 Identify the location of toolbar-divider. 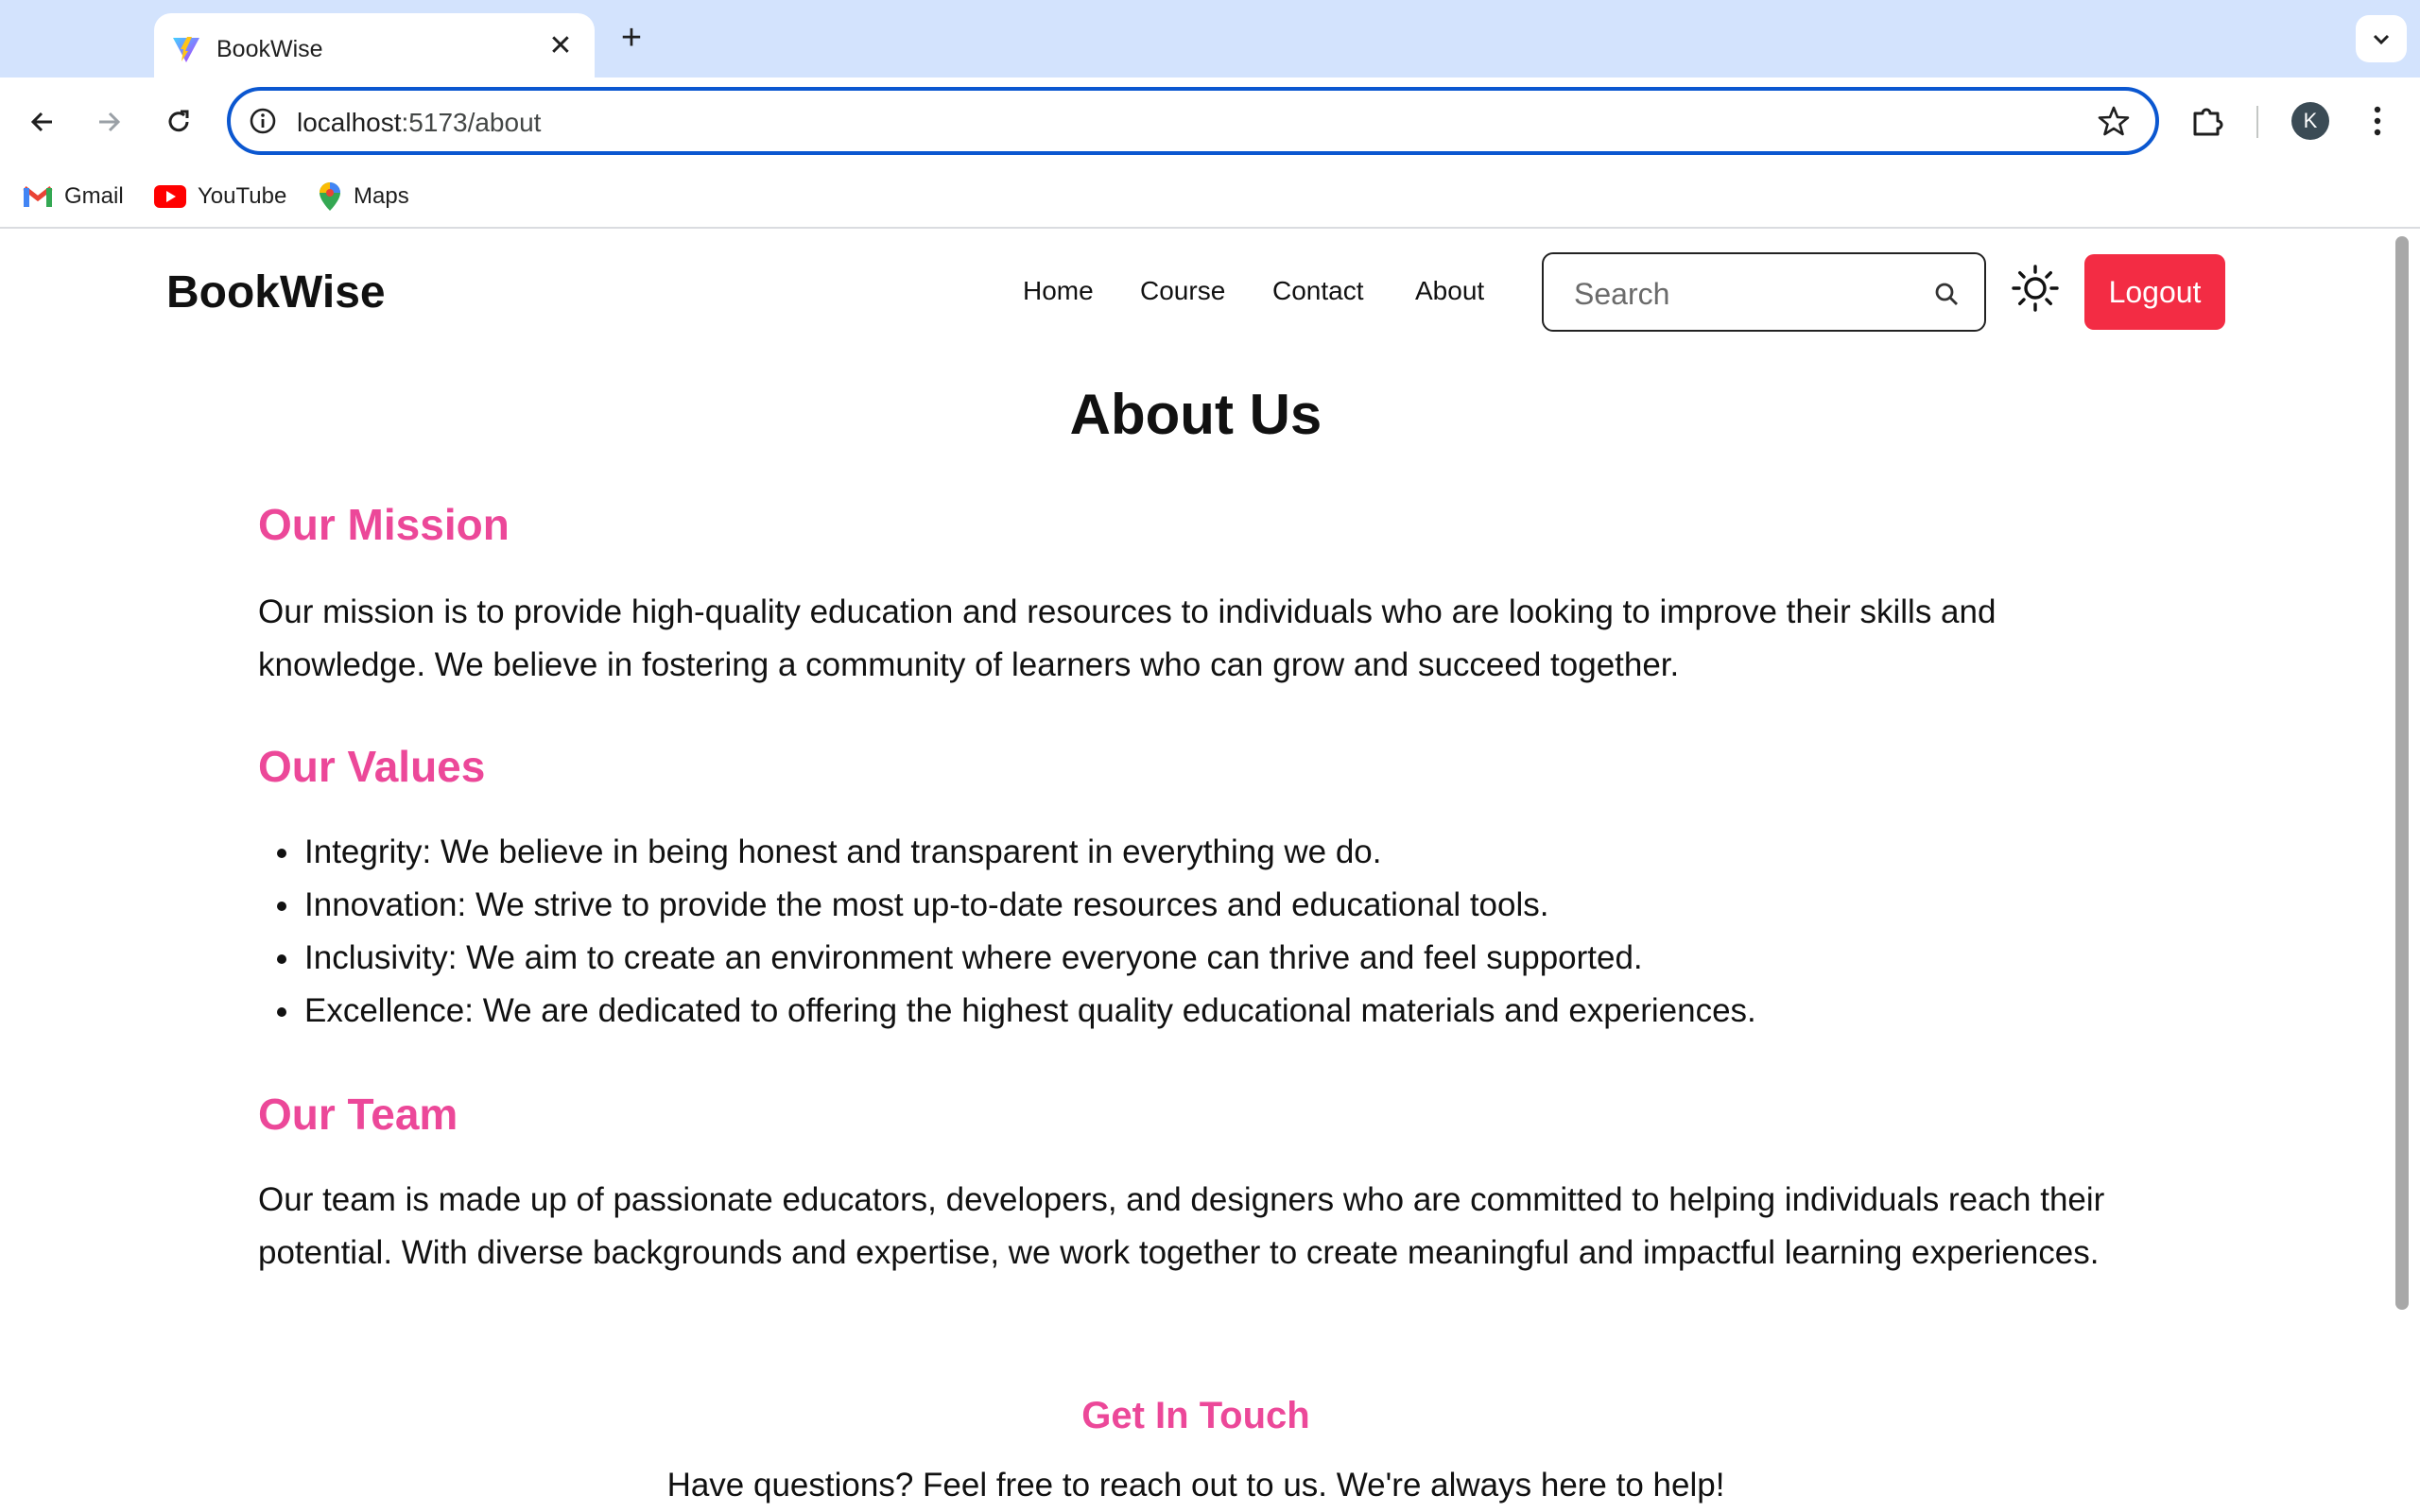
(2257, 122).